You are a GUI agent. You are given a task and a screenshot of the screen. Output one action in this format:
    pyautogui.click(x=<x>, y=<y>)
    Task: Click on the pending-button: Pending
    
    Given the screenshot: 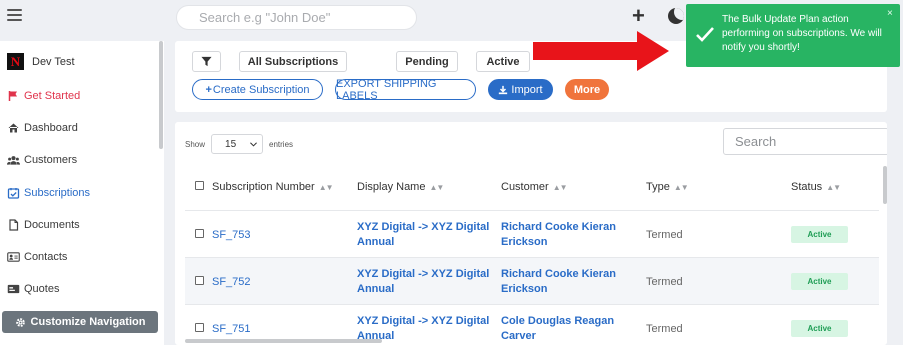 What is the action you would take?
    pyautogui.click(x=427, y=61)
    